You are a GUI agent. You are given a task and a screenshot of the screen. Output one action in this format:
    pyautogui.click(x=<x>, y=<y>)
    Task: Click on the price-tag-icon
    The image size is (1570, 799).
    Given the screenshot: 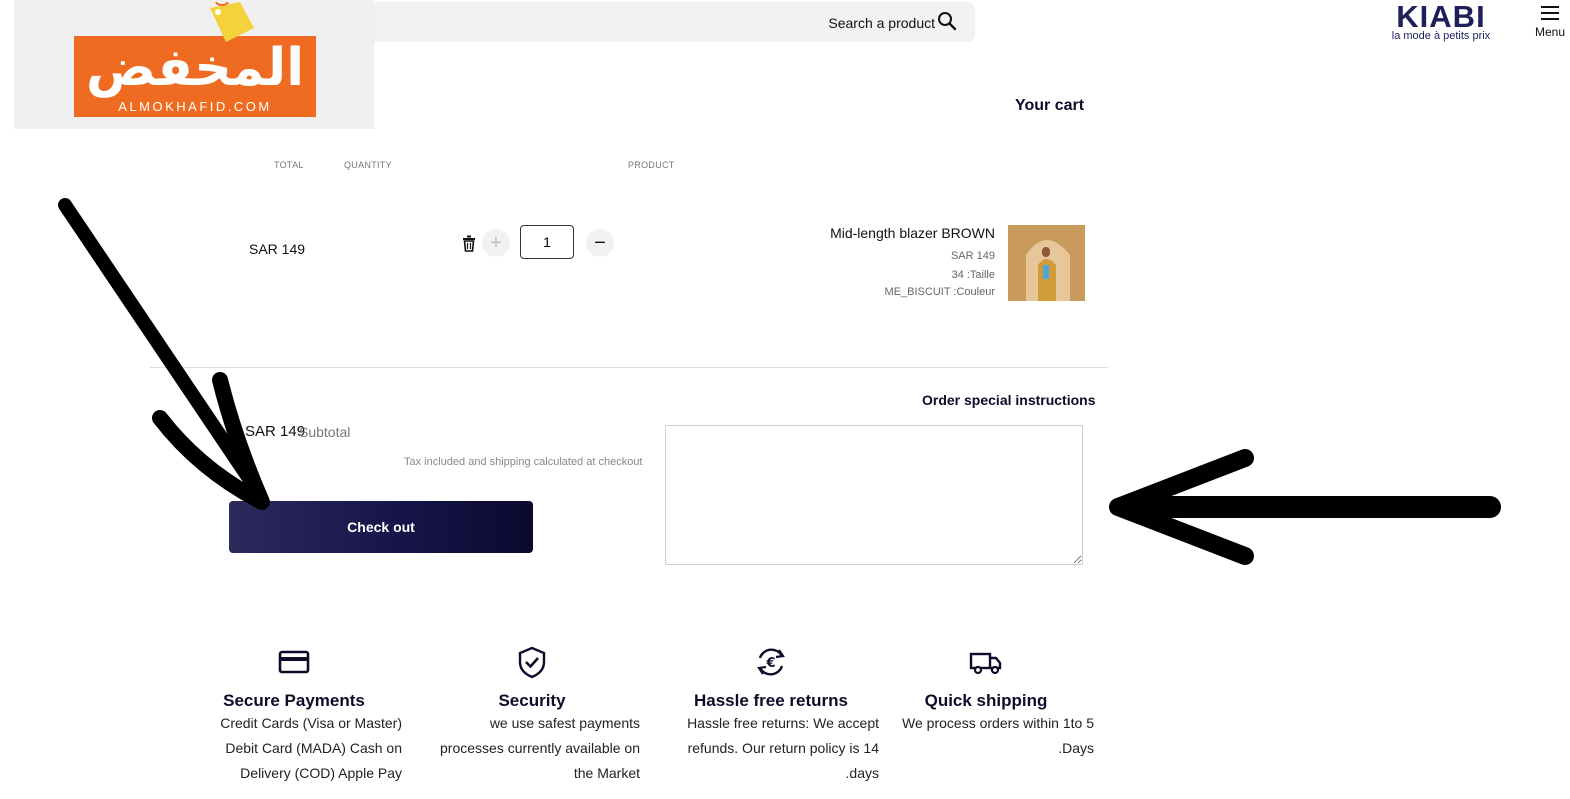 What is the action you would take?
    pyautogui.click(x=232, y=22)
    